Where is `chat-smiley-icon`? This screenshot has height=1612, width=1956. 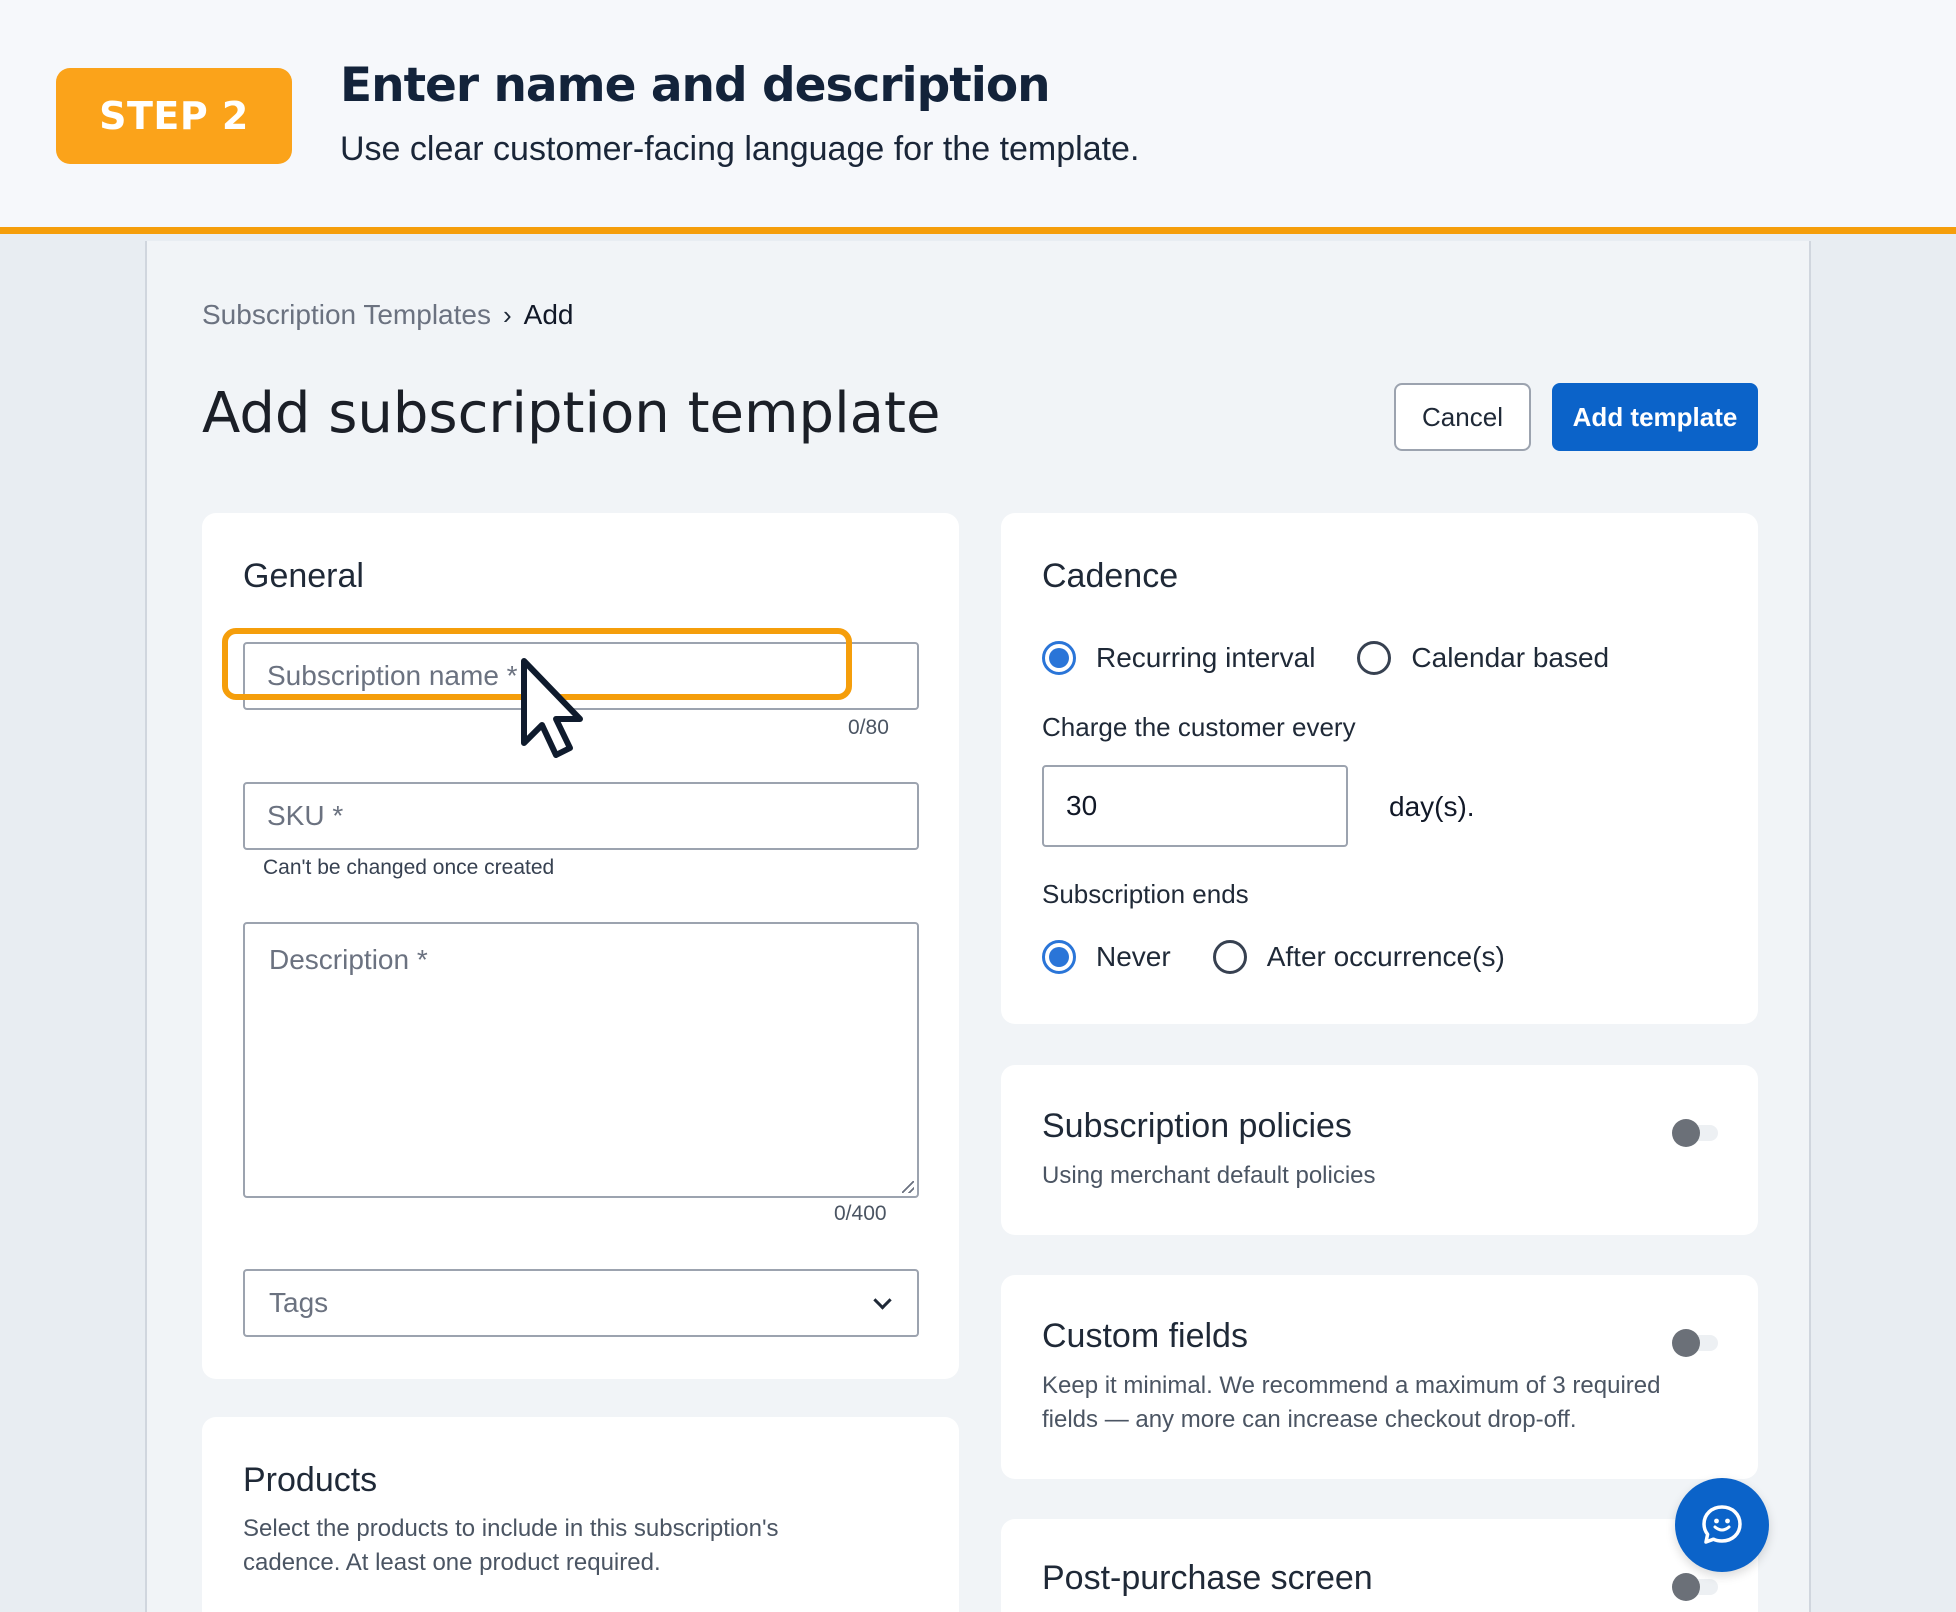
chat-smiley-icon is located at coordinates (1722, 1524).